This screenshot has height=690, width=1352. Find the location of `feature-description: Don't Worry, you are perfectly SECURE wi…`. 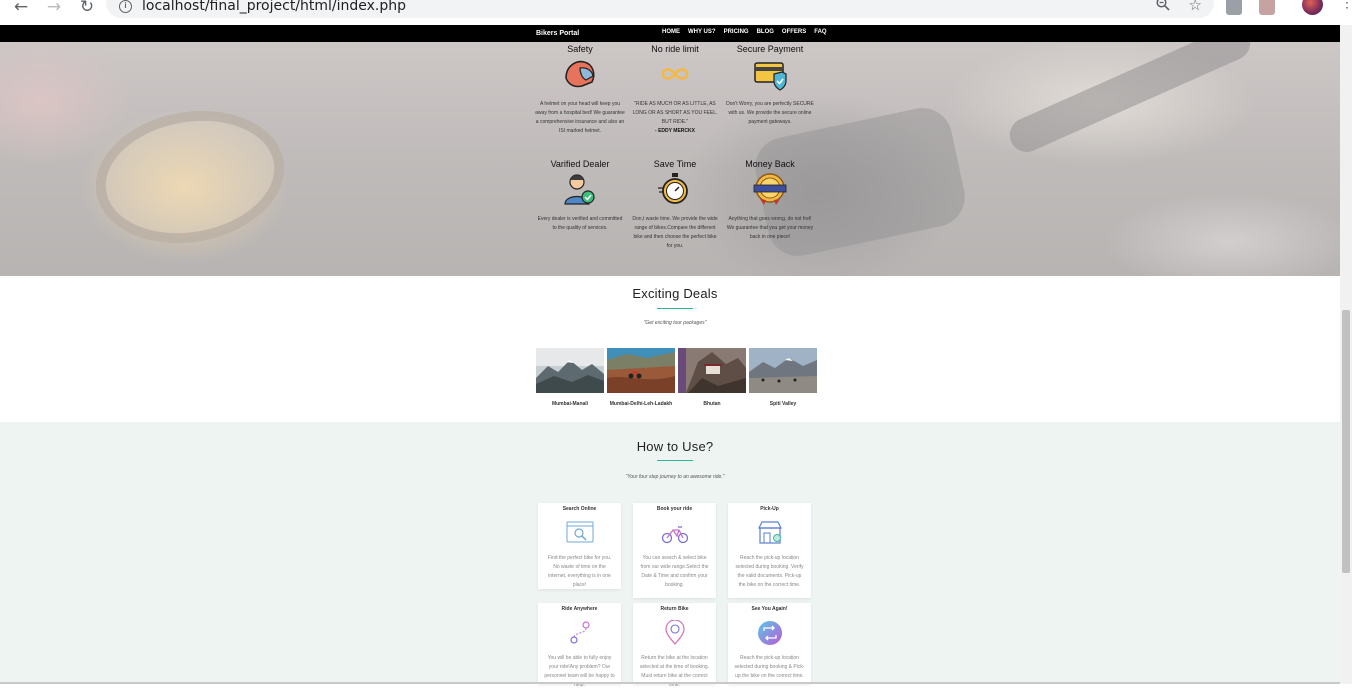

feature-description: Don't Worry, you are perfectly SECURE wi… is located at coordinates (770, 113).